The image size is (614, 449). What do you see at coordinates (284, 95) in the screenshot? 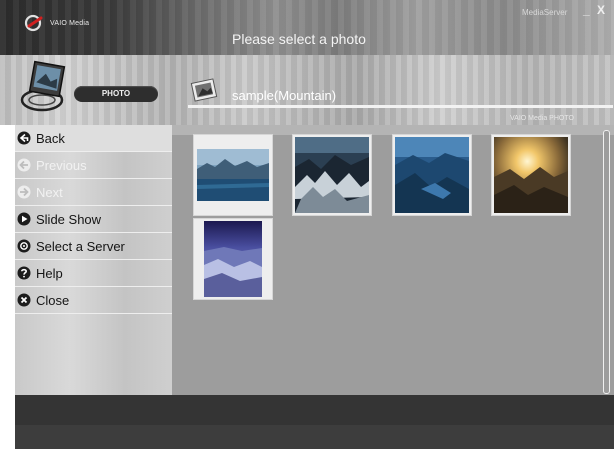
I see `album-title: sample(Mountain)` at bounding box center [284, 95].